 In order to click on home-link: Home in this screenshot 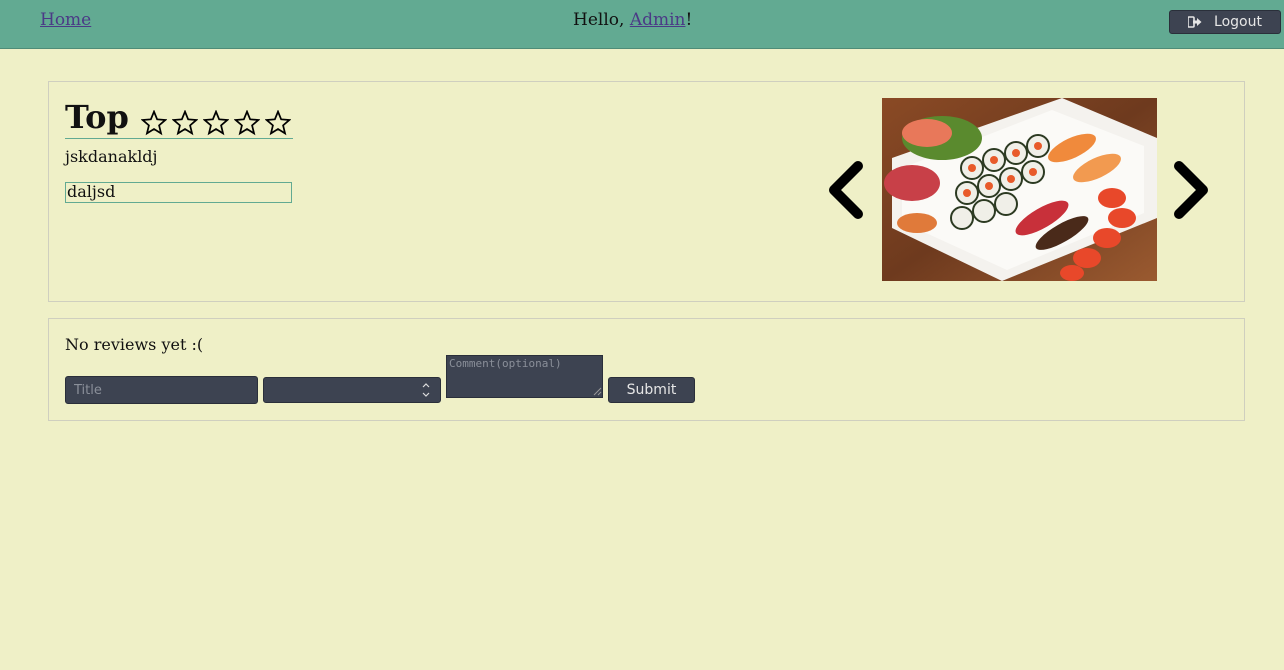, I will do `click(65, 20)`.